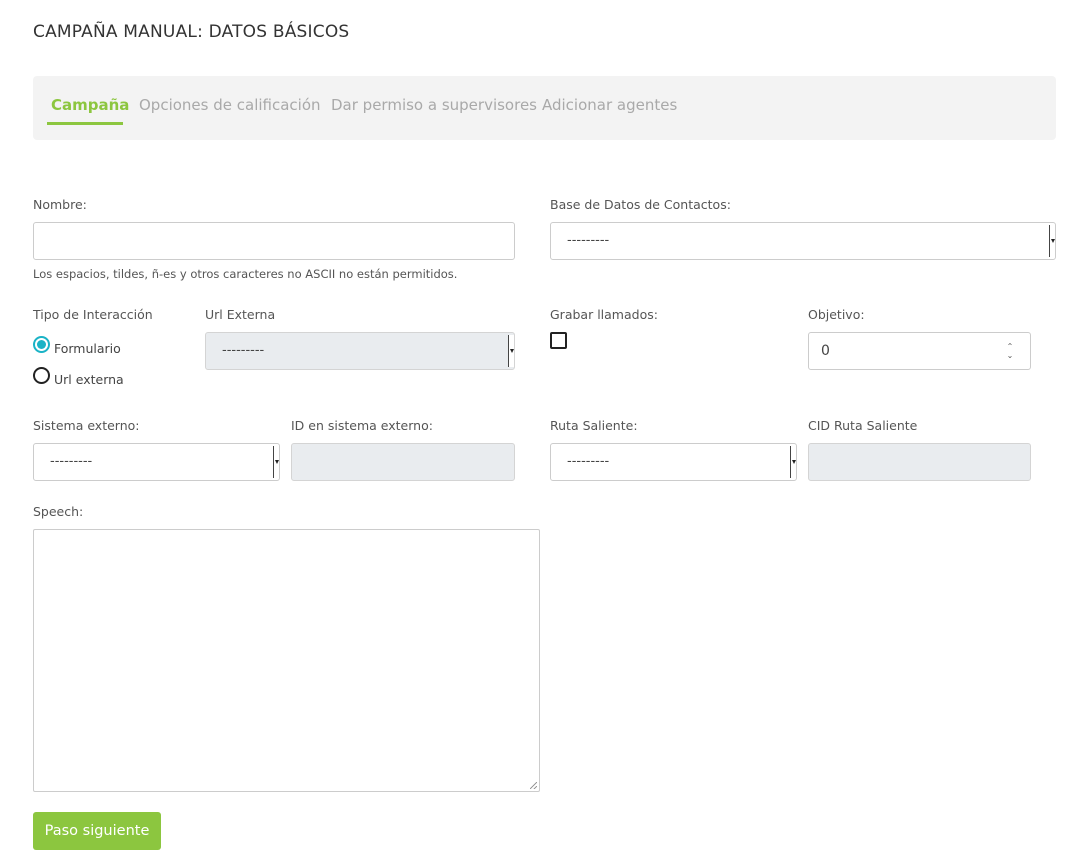 This screenshot has height=860, width=1078. What do you see at coordinates (89, 379) in the screenshot?
I see `radio-url-externa-label: Url externa` at bounding box center [89, 379].